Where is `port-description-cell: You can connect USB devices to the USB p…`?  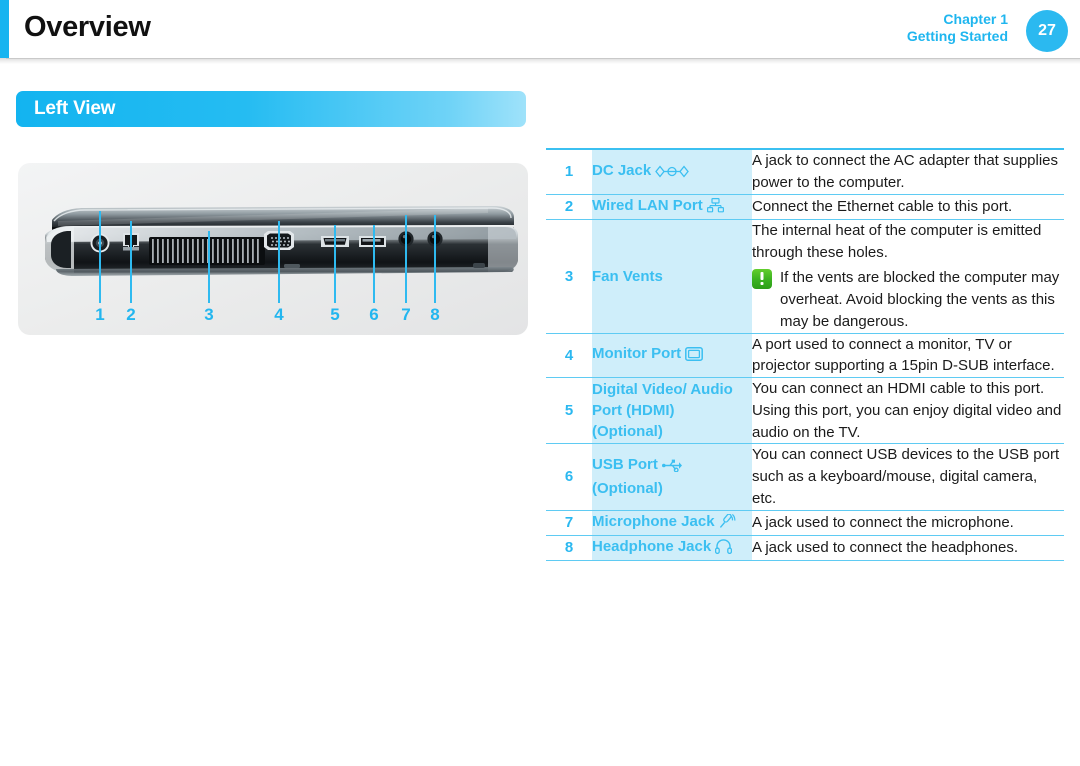 port-description-cell: You can connect USB devices to the USB p… is located at coordinates (908, 477).